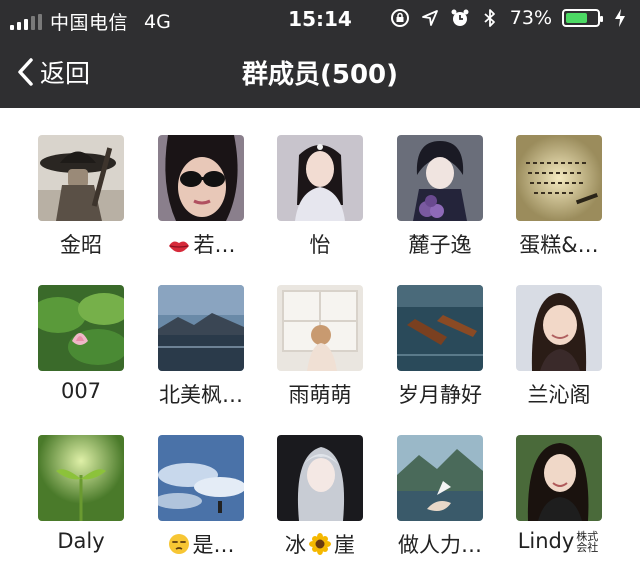 This screenshot has width=640, height=580. I want to click on bluetooth-icon, so click(490, 18).